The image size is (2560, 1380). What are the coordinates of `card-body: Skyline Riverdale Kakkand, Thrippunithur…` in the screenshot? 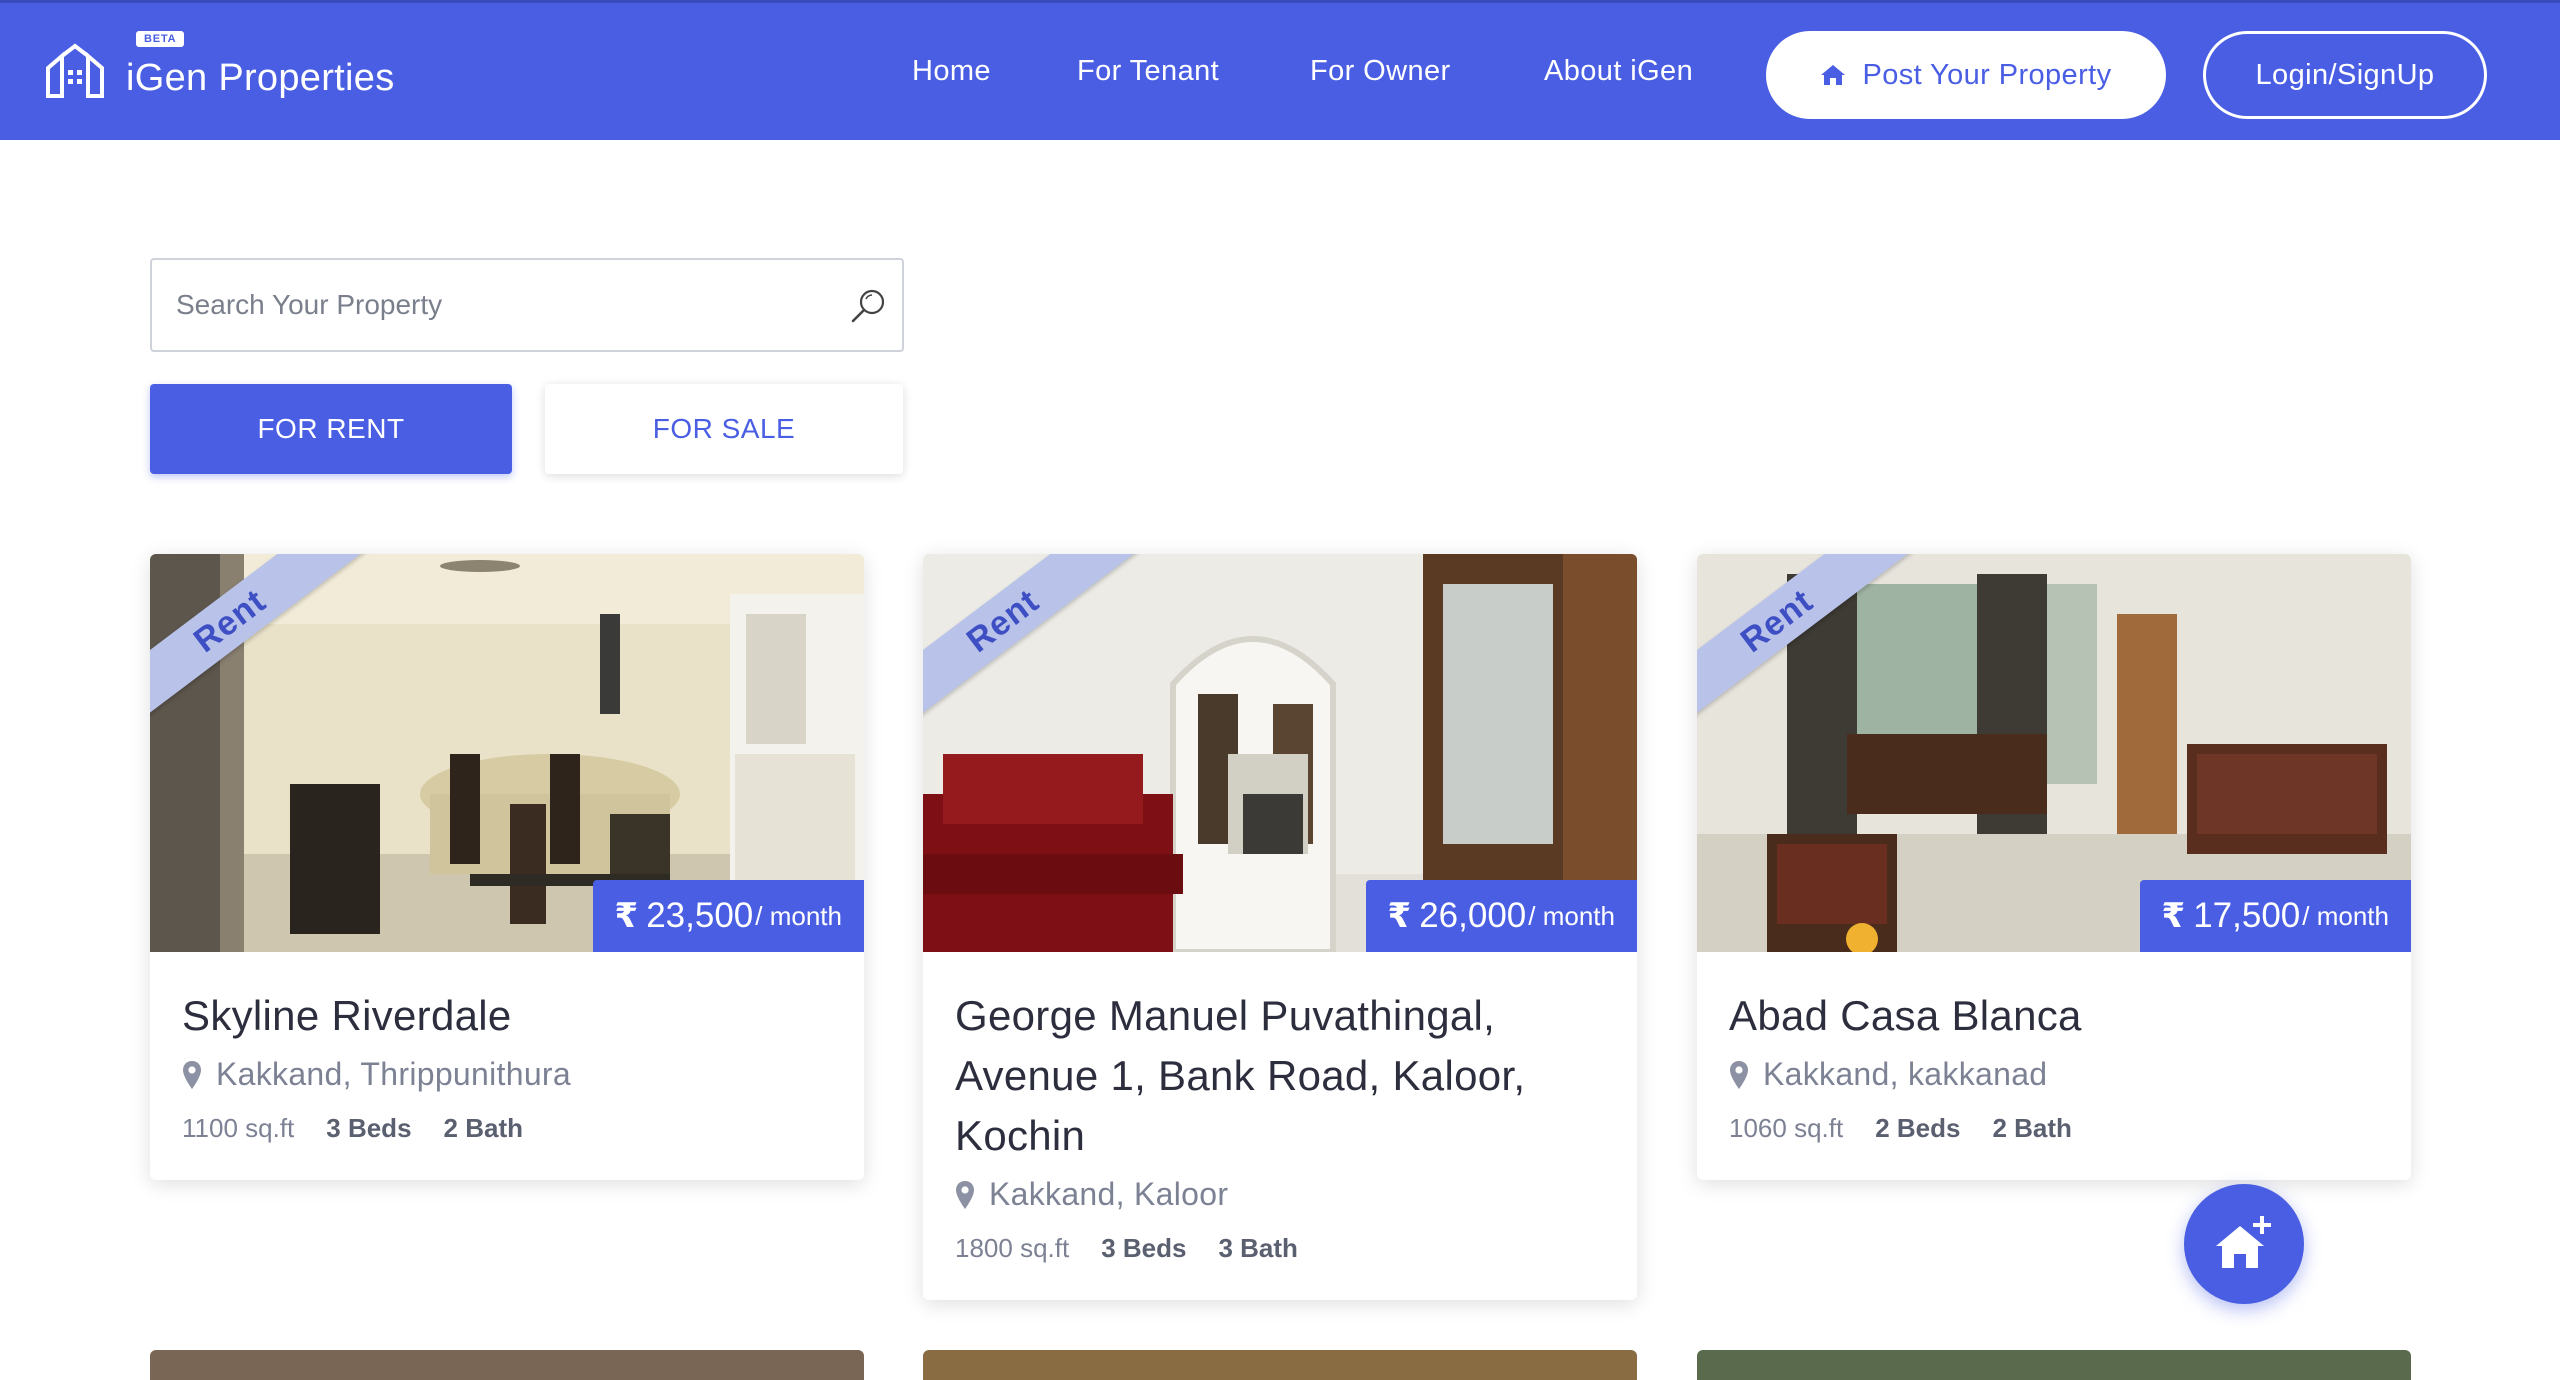 It's located at (507, 1066).